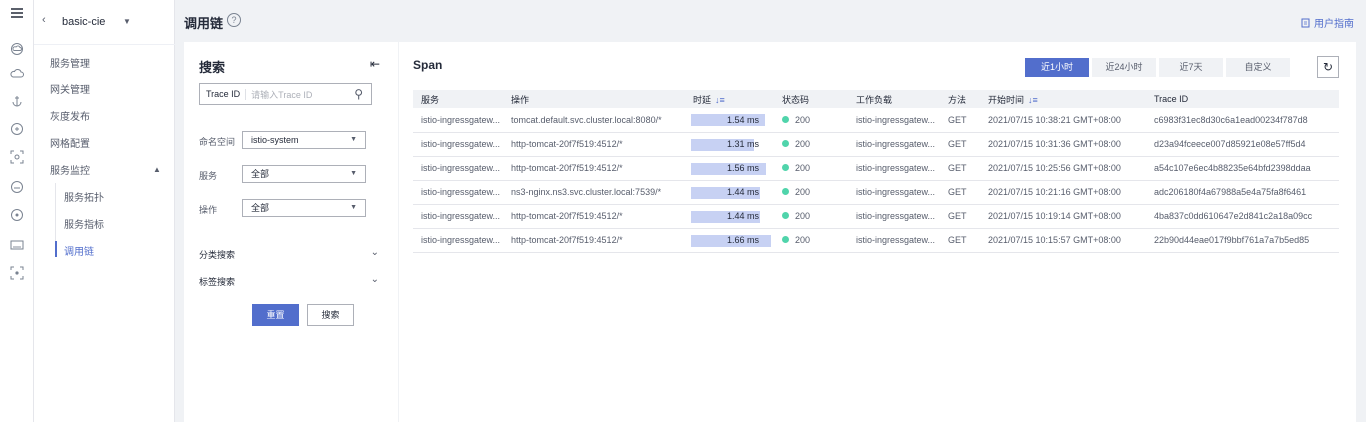  I want to click on page-title: 调用链, so click(204, 23).